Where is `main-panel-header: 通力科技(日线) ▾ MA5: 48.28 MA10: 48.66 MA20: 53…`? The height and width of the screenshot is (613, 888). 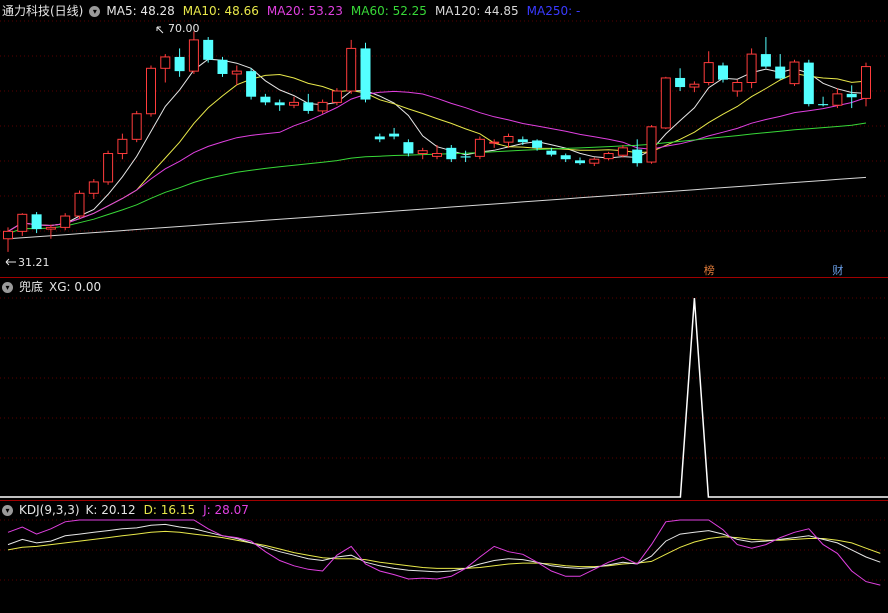 main-panel-header: 通力科技(日线) ▾ MA5: 48.28 MA10: 48.66 MA20: 53… is located at coordinates (291, 11).